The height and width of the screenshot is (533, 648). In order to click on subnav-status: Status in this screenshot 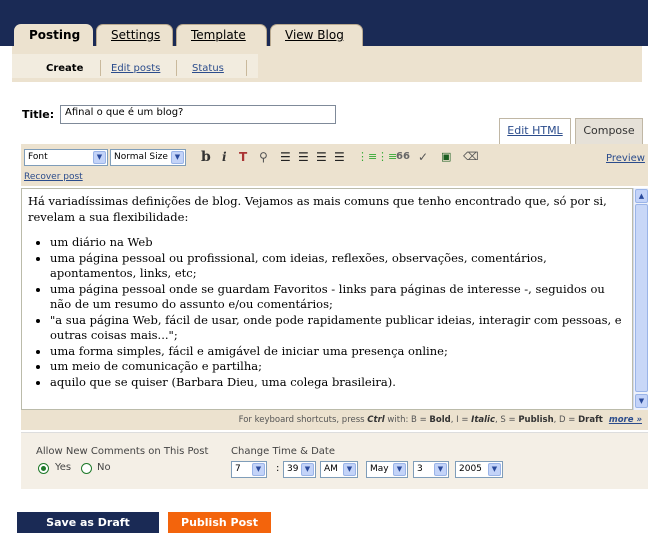, I will do `click(208, 68)`.